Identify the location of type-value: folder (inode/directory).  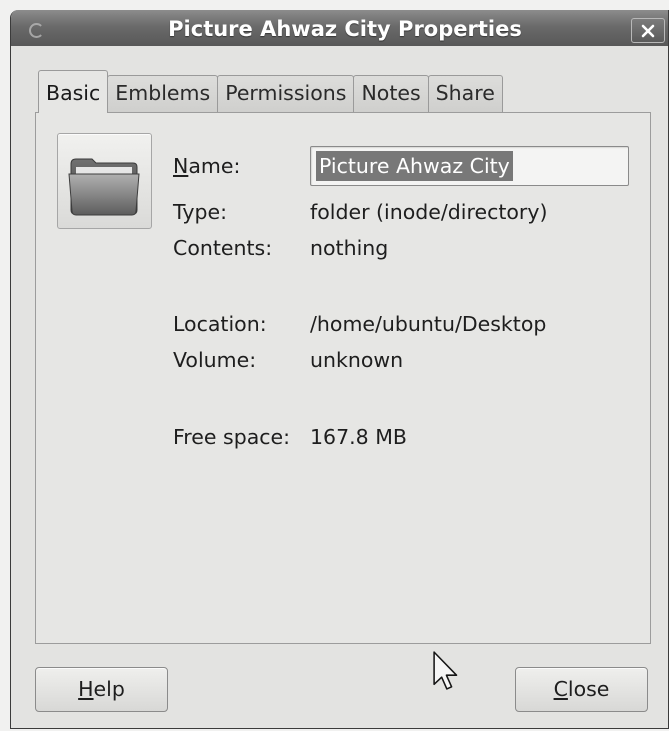
(429, 212).